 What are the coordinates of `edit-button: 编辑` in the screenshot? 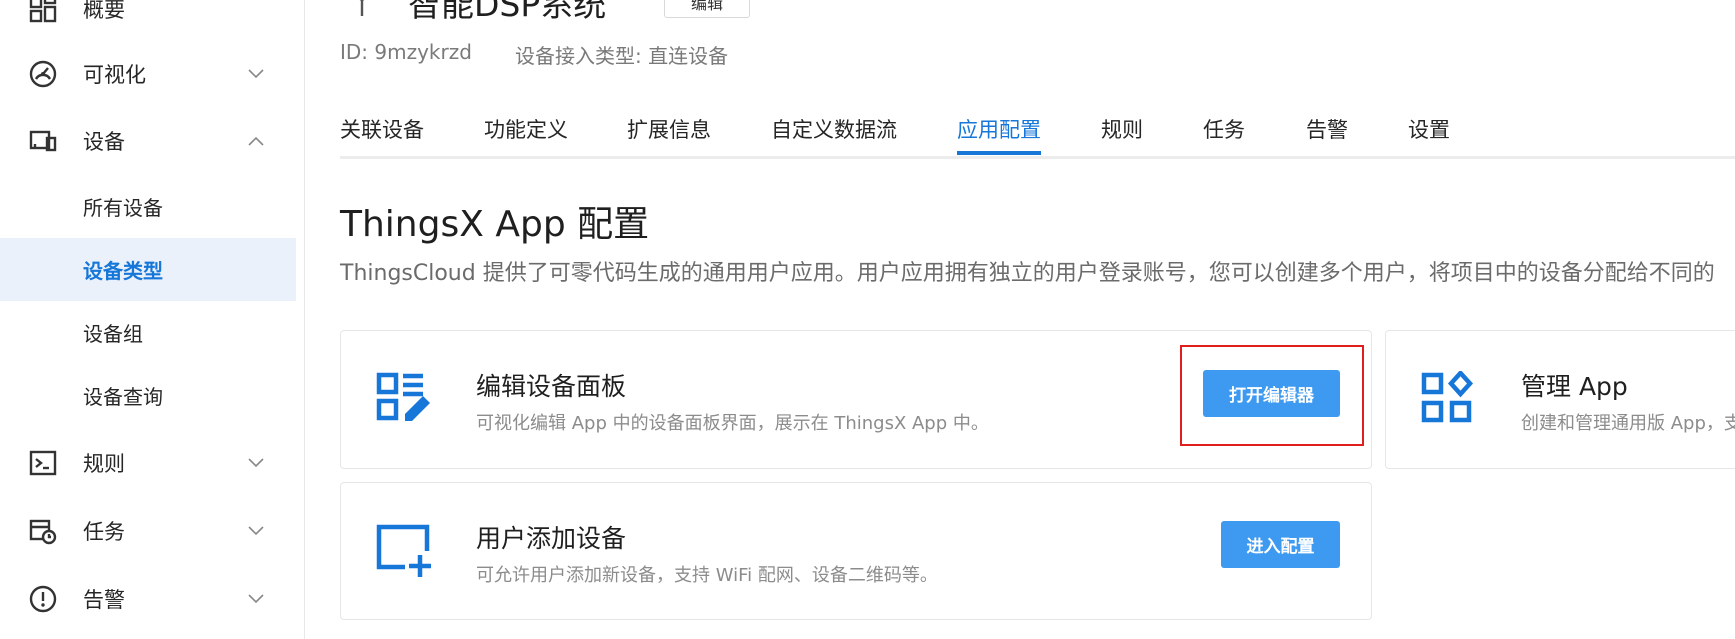 It's located at (707, 9).